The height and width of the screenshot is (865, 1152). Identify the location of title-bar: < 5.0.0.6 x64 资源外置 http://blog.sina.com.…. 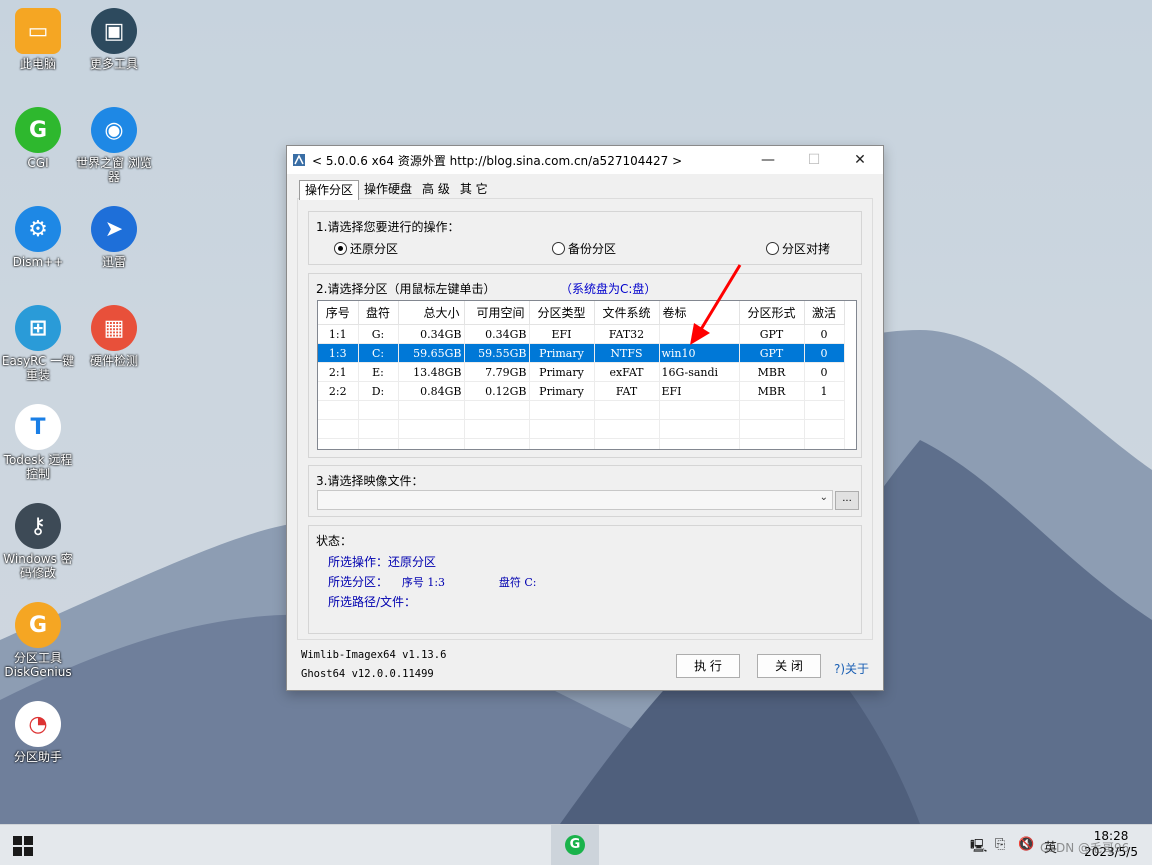
(585, 160).